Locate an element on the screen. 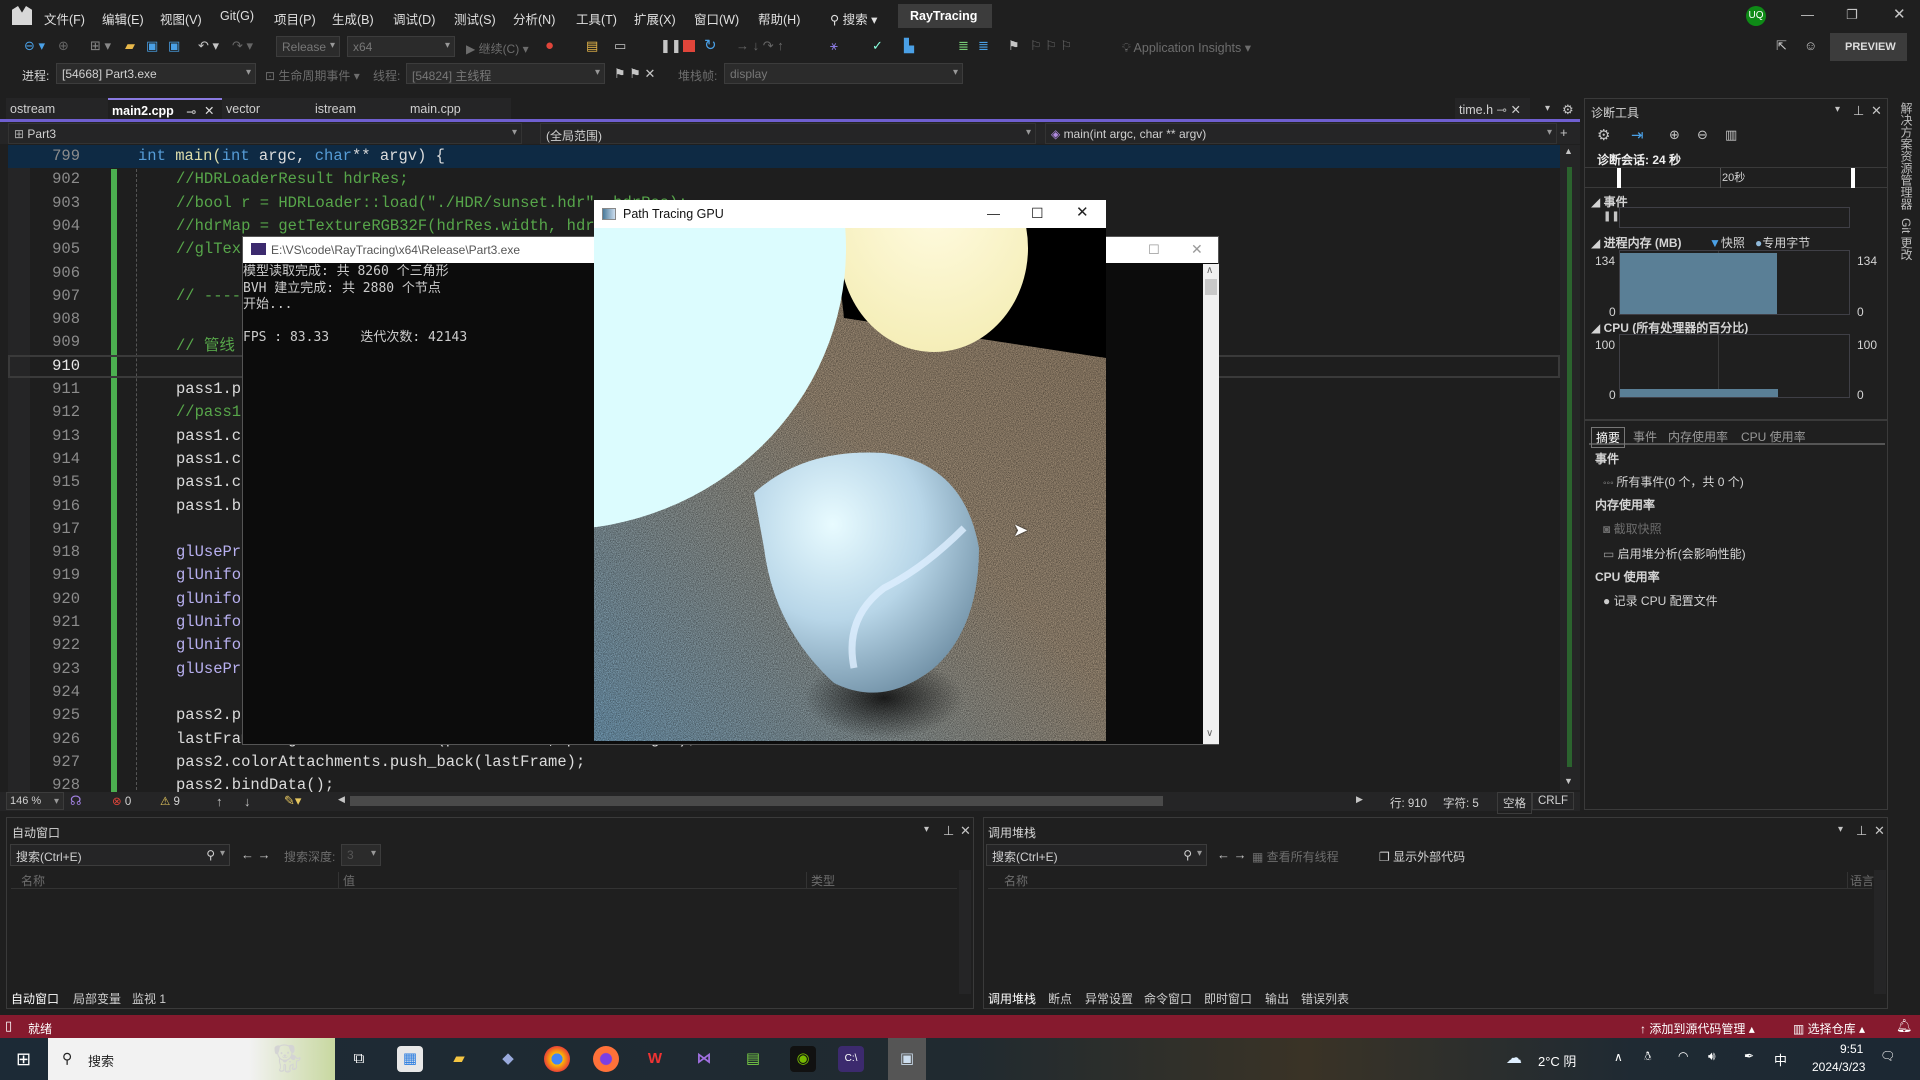 The image size is (1920, 1080). continue-button: ▶ 继续(C) ▾ is located at coordinates (497, 48).